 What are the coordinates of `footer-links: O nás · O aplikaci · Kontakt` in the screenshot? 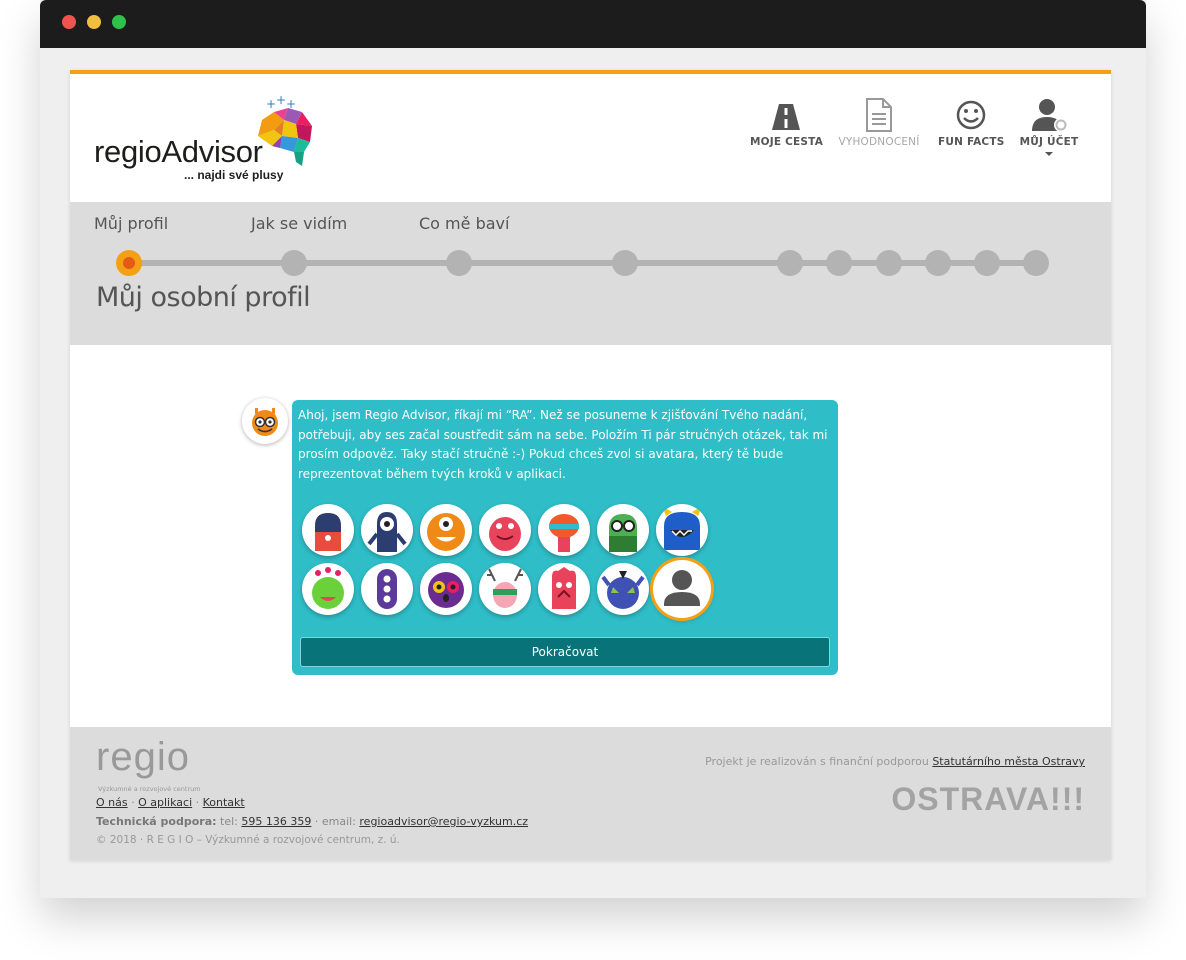 It's located at (170, 802).